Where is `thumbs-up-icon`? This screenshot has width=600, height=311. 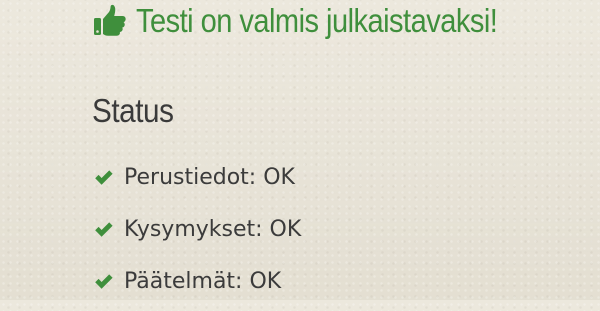
thumbs-up-icon is located at coordinates (110, 21).